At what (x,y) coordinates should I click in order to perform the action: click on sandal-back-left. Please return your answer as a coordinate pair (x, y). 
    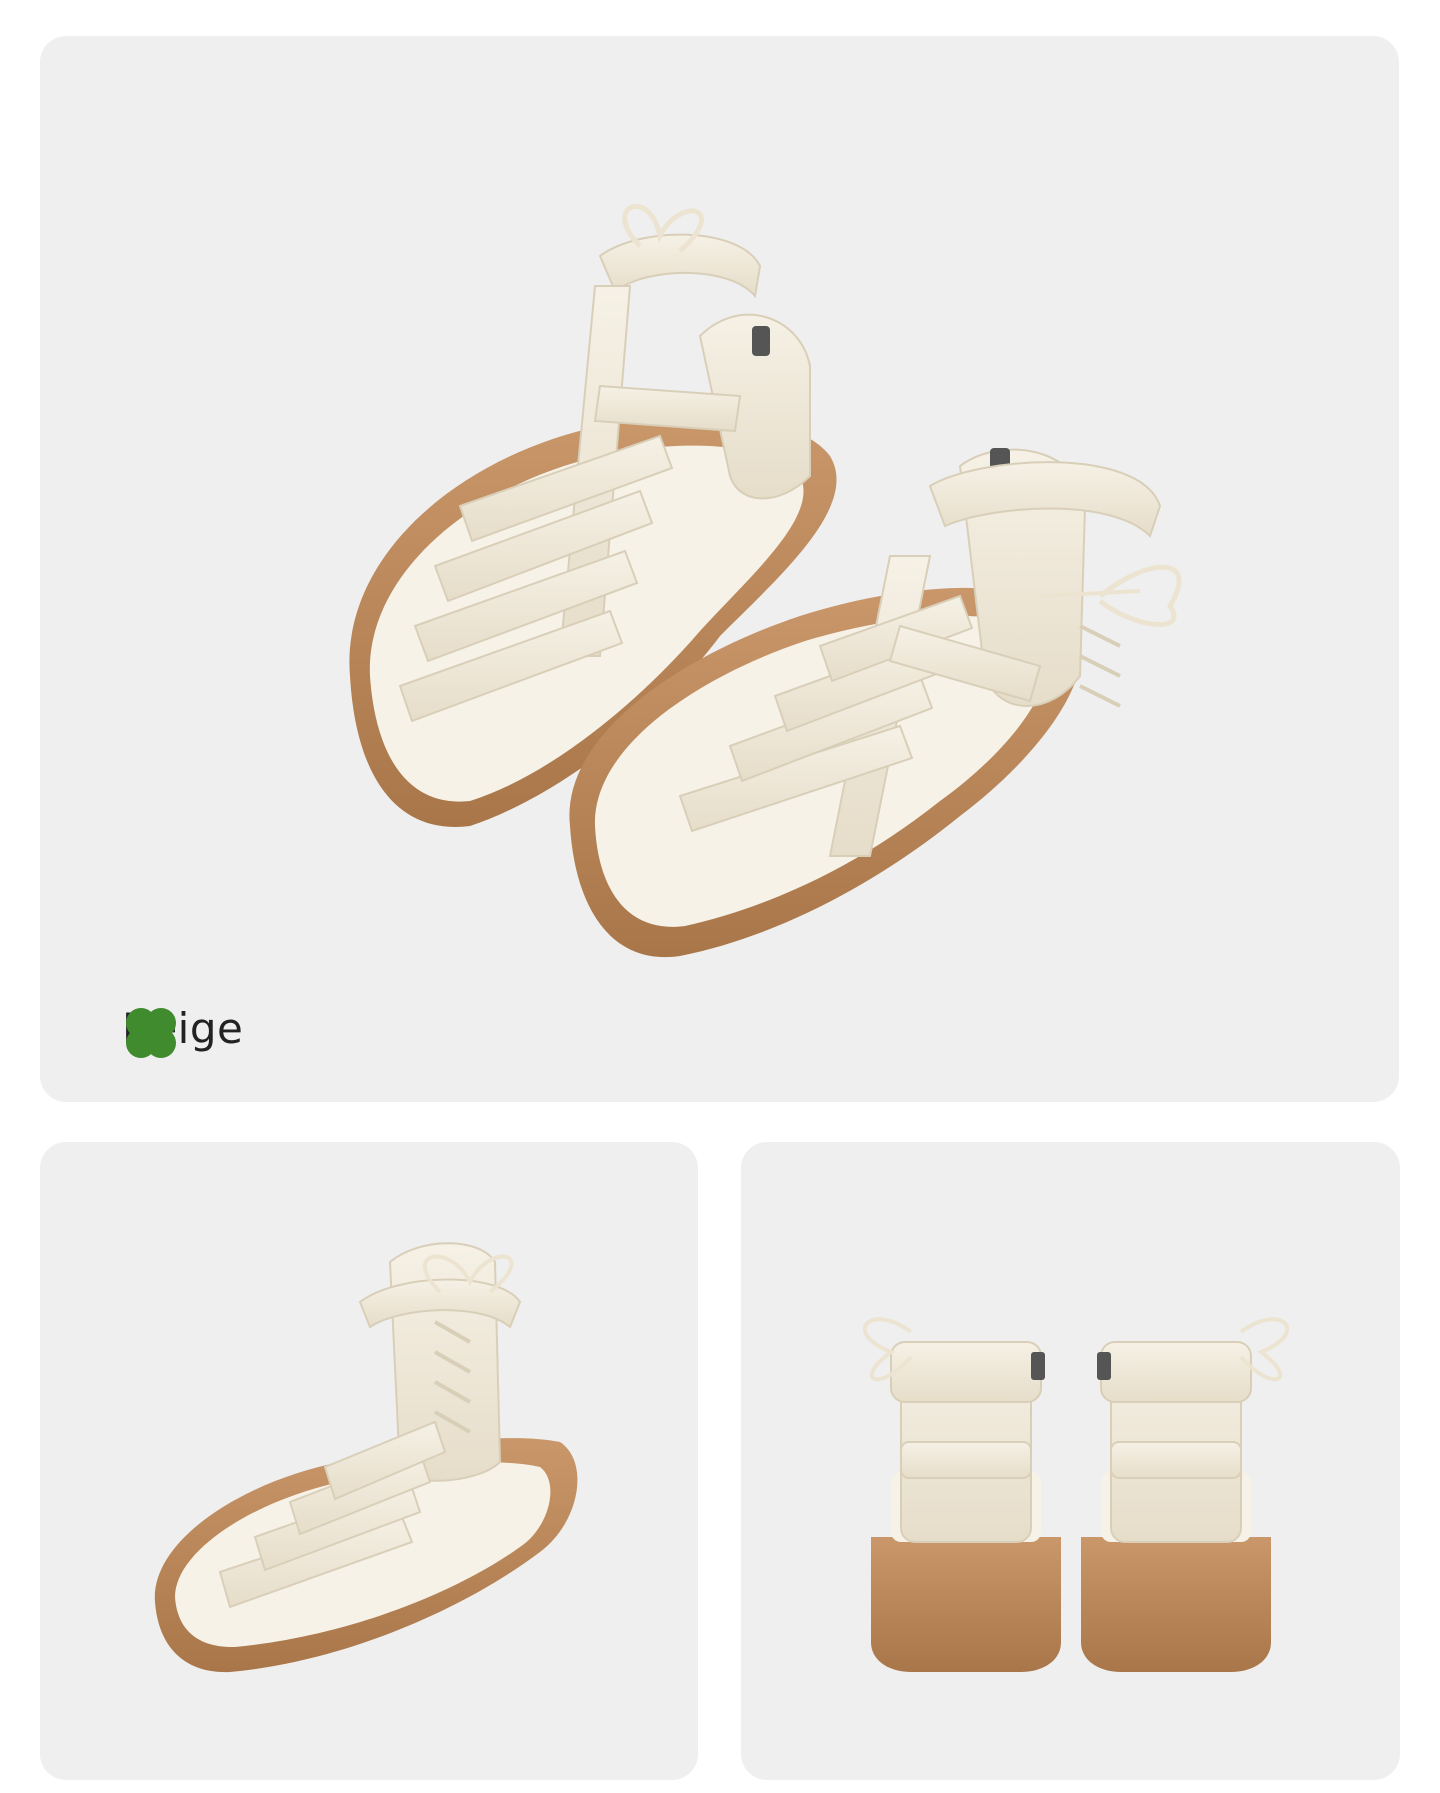
    Looking at the image, I should click on (961, 1494).